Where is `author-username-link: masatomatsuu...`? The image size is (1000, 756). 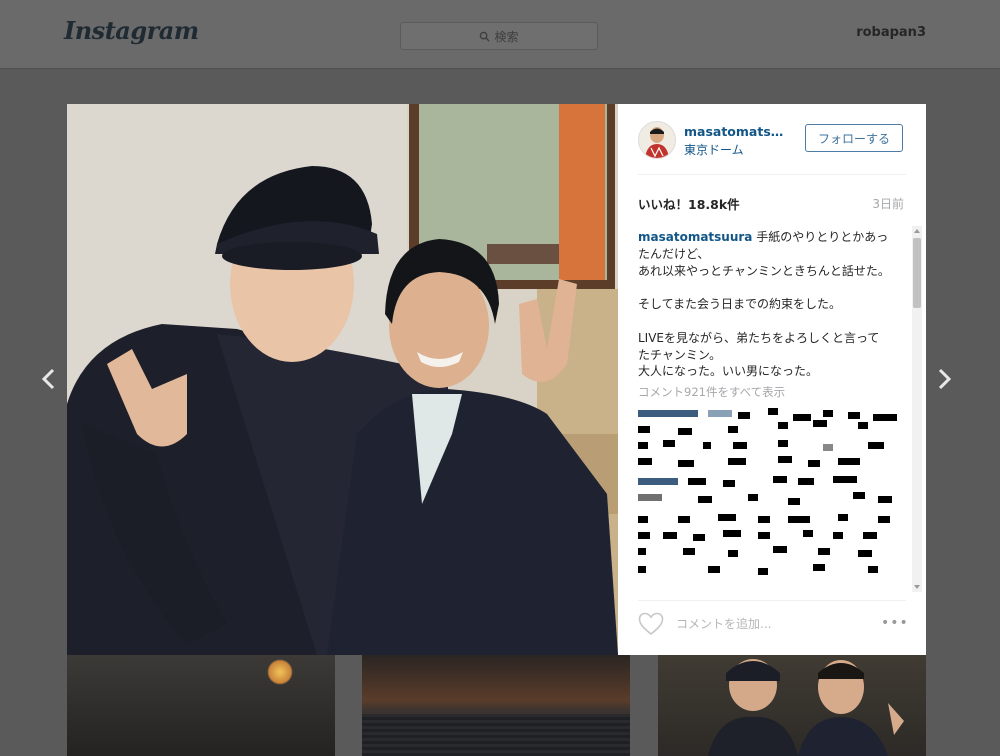
author-username-link: masatomatsuu... is located at coordinates (738, 131).